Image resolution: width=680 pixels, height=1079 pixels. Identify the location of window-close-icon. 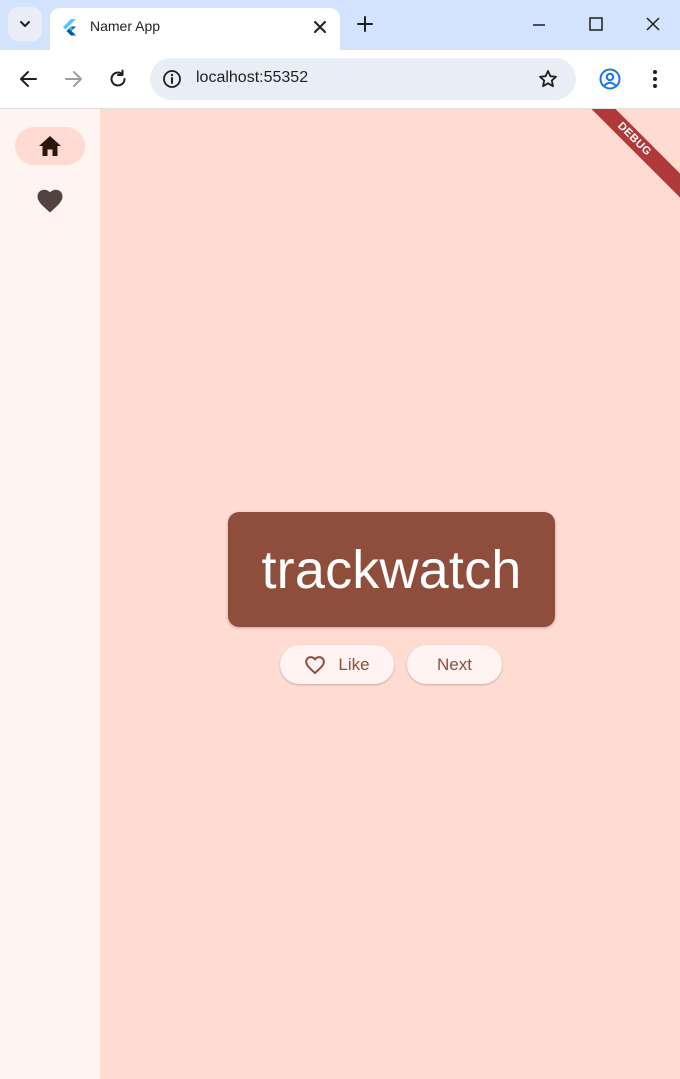
(653, 24).